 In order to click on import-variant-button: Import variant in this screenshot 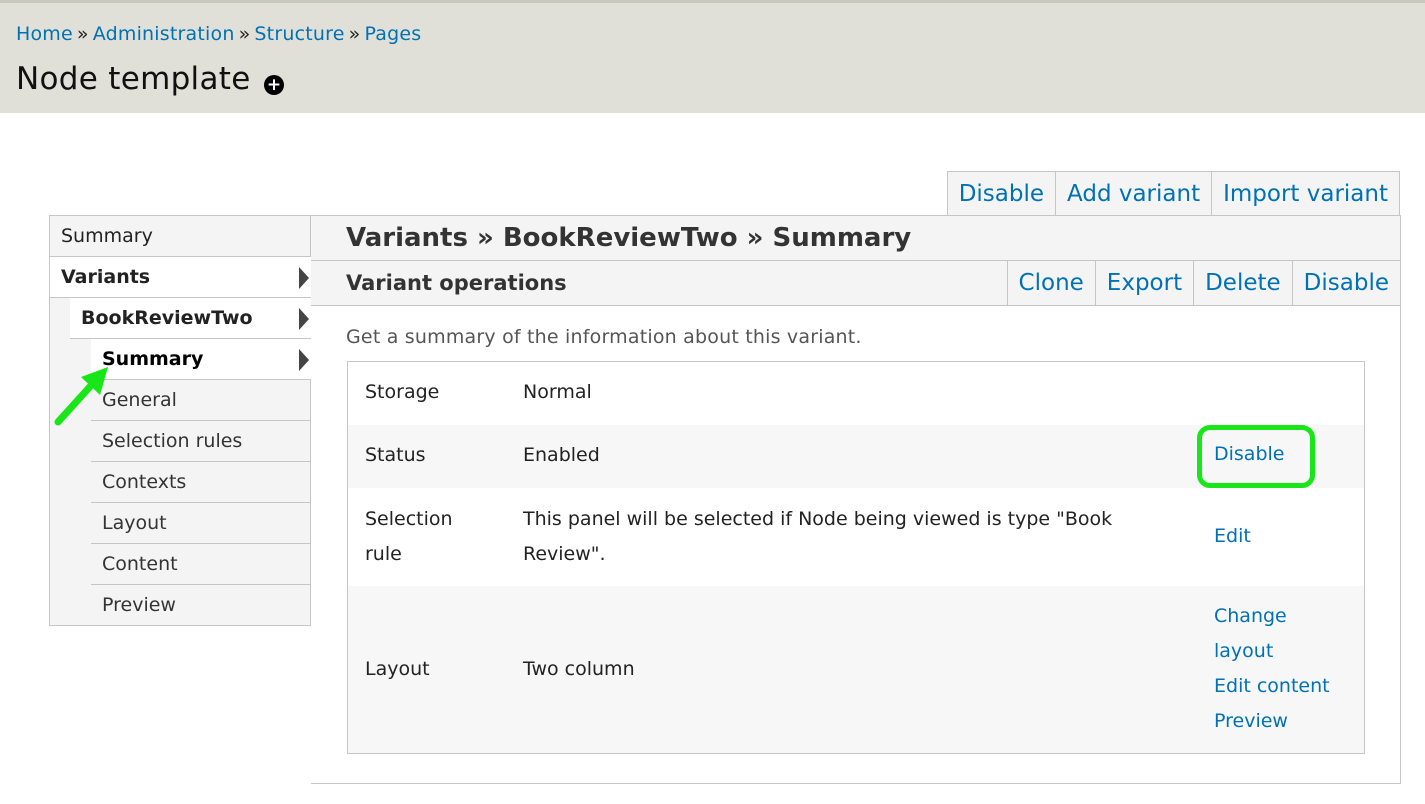, I will do `click(1305, 194)`.